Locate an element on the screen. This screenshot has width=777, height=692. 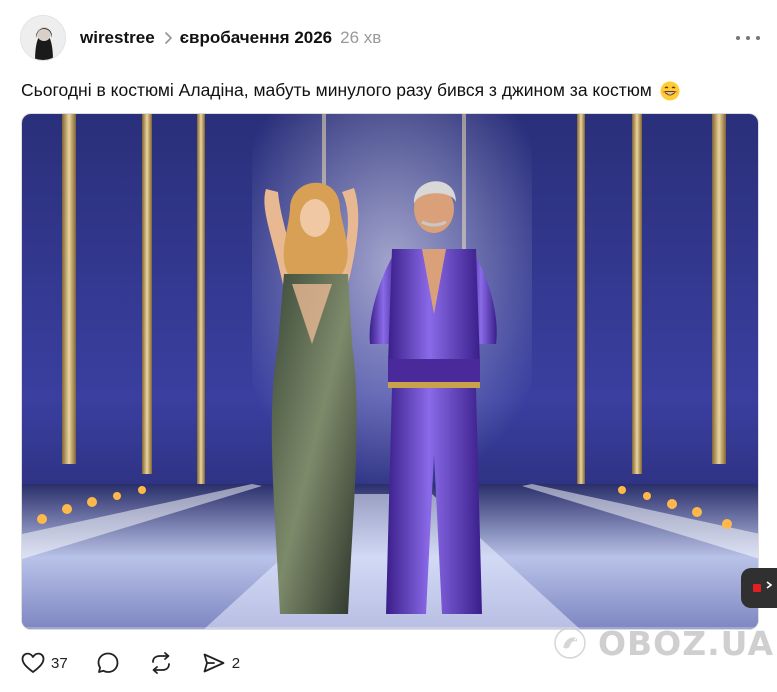
comment-button is located at coordinates (108, 663).